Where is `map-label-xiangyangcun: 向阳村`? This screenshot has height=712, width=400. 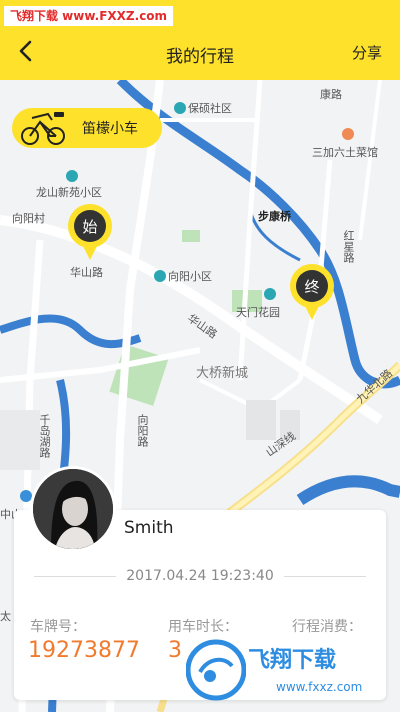 map-label-xiangyangcun: 向阳村 is located at coordinates (28, 218).